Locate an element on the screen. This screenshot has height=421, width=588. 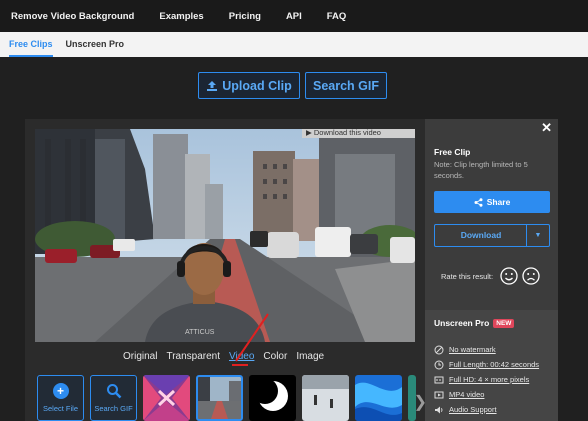
upload-icon is located at coordinates (212, 85).